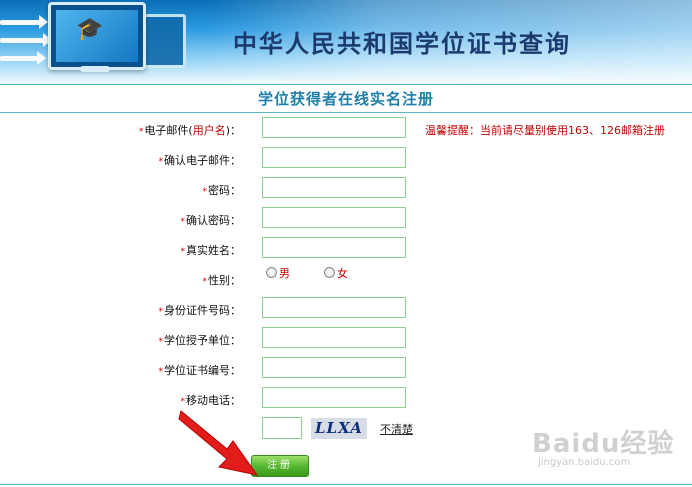  I want to click on form-title: 学位获得者在线实名注册, so click(345, 99).